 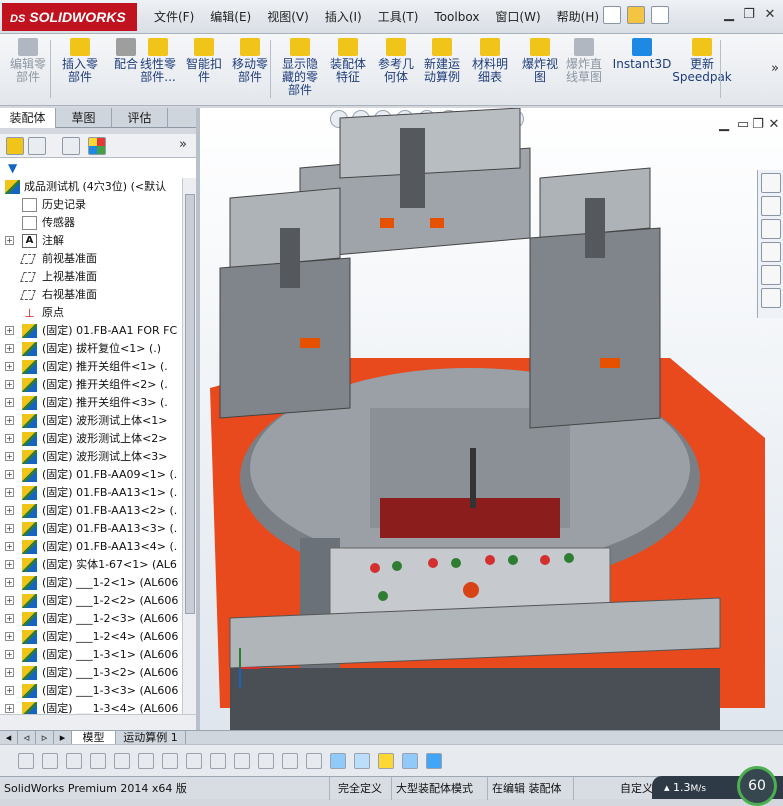 What do you see at coordinates (91, 493) in the screenshot?
I see `tree-item: + (固定) 01.FB-AA13<1> (.` at bounding box center [91, 493].